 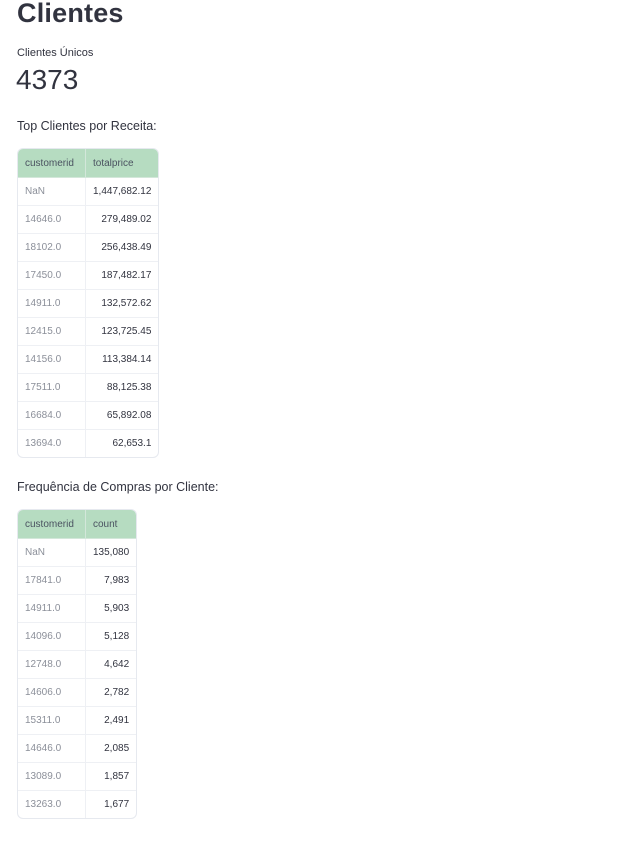 I want to click on customerid-cell: 13089.0, so click(x=52, y=776).